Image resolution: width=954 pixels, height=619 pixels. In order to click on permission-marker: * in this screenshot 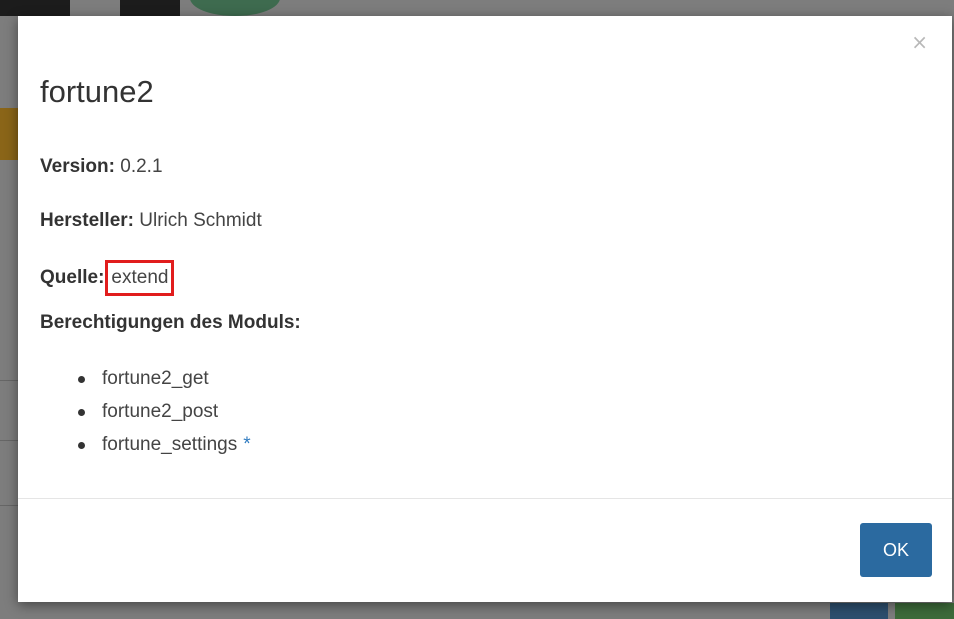, I will do `click(247, 444)`.